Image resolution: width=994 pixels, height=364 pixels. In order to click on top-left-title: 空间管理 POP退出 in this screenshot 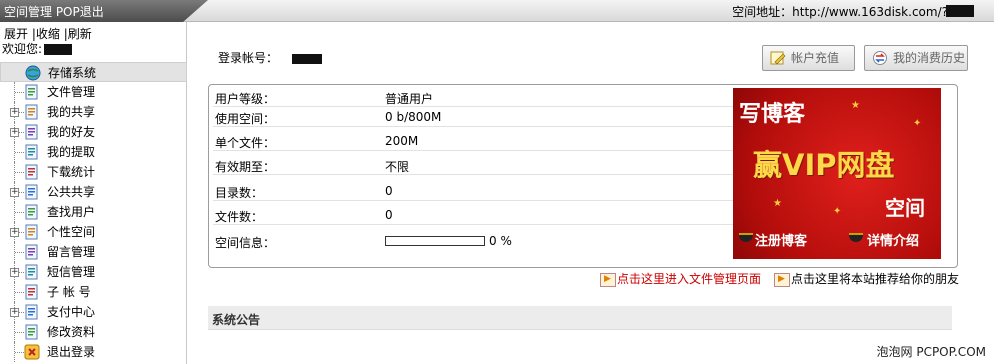, I will do `click(54, 11)`.